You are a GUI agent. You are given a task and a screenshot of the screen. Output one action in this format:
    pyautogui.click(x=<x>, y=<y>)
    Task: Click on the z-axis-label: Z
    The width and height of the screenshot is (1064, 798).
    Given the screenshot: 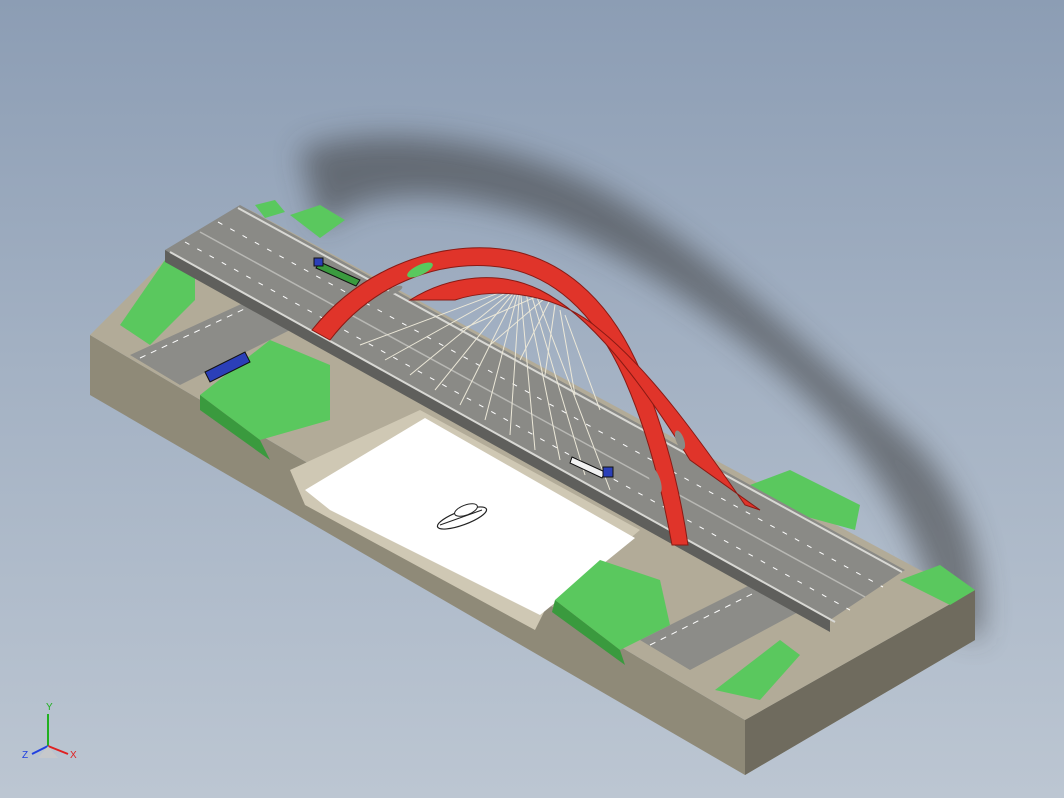 What is the action you would take?
    pyautogui.click(x=25, y=755)
    